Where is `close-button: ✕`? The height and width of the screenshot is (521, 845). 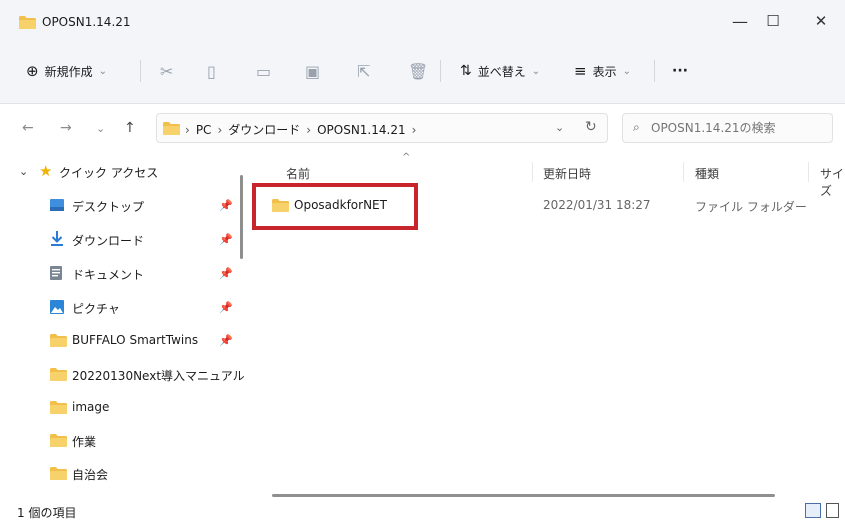
close-button: ✕ is located at coordinates (821, 21).